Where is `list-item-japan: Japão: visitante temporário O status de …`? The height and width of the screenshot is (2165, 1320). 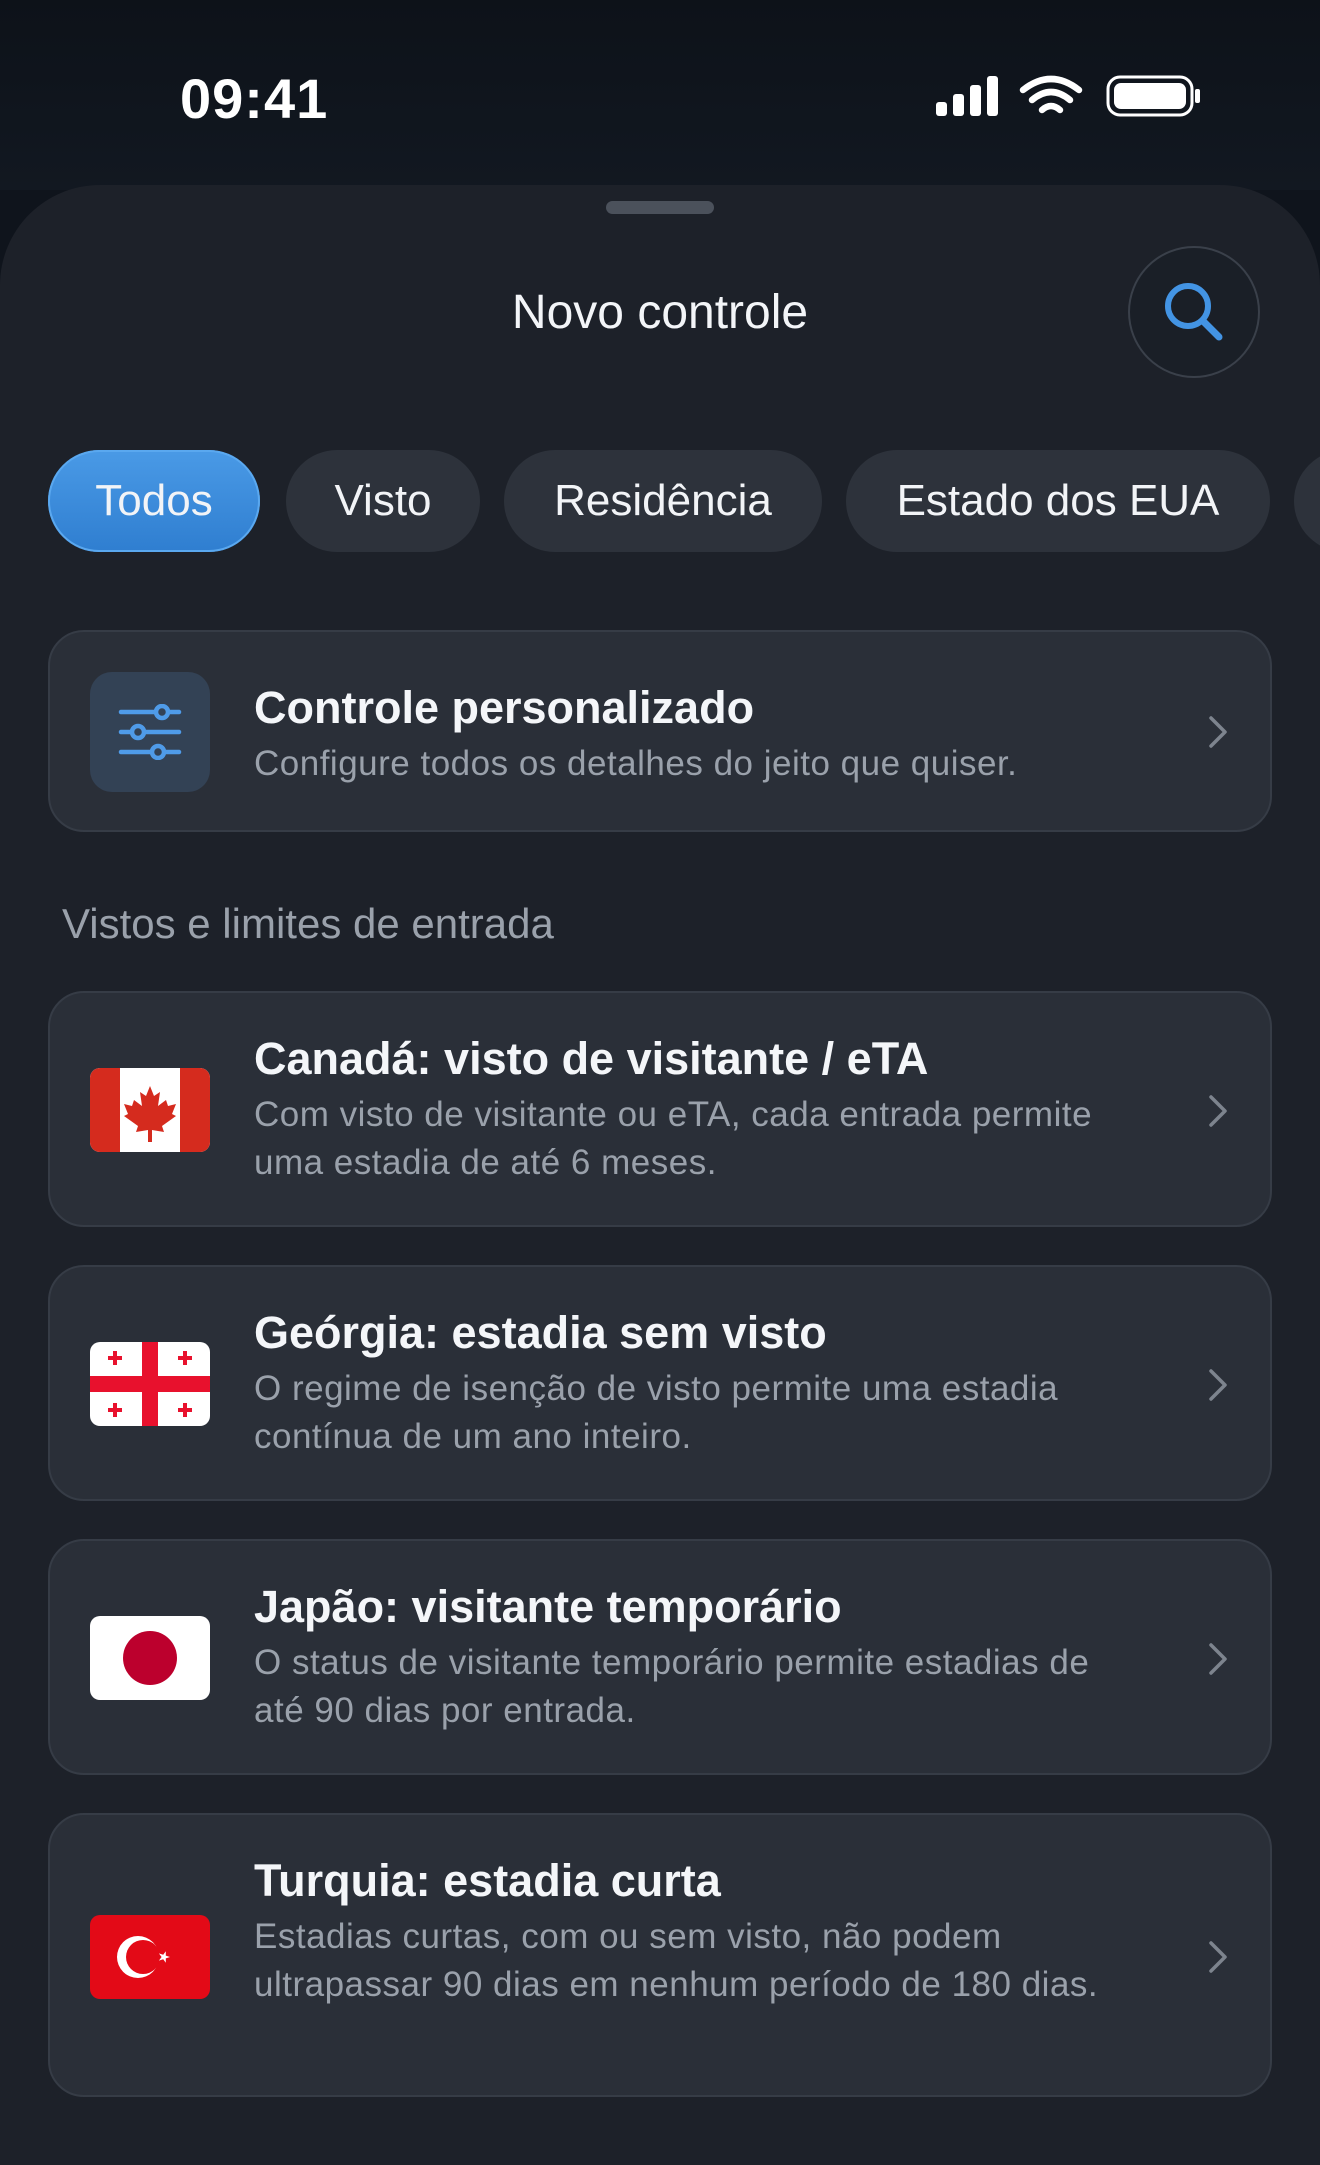 list-item-japan: Japão: visitante temporário O status de … is located at coordinates (660, 1657).